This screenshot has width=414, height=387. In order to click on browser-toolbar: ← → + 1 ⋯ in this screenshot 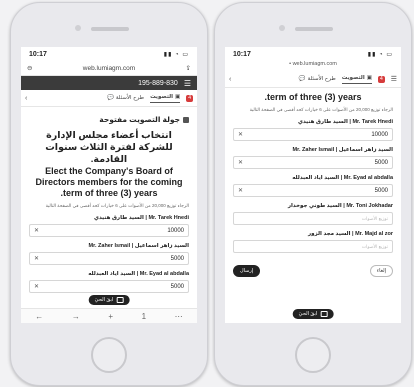, I will do `click(109, 315)`.